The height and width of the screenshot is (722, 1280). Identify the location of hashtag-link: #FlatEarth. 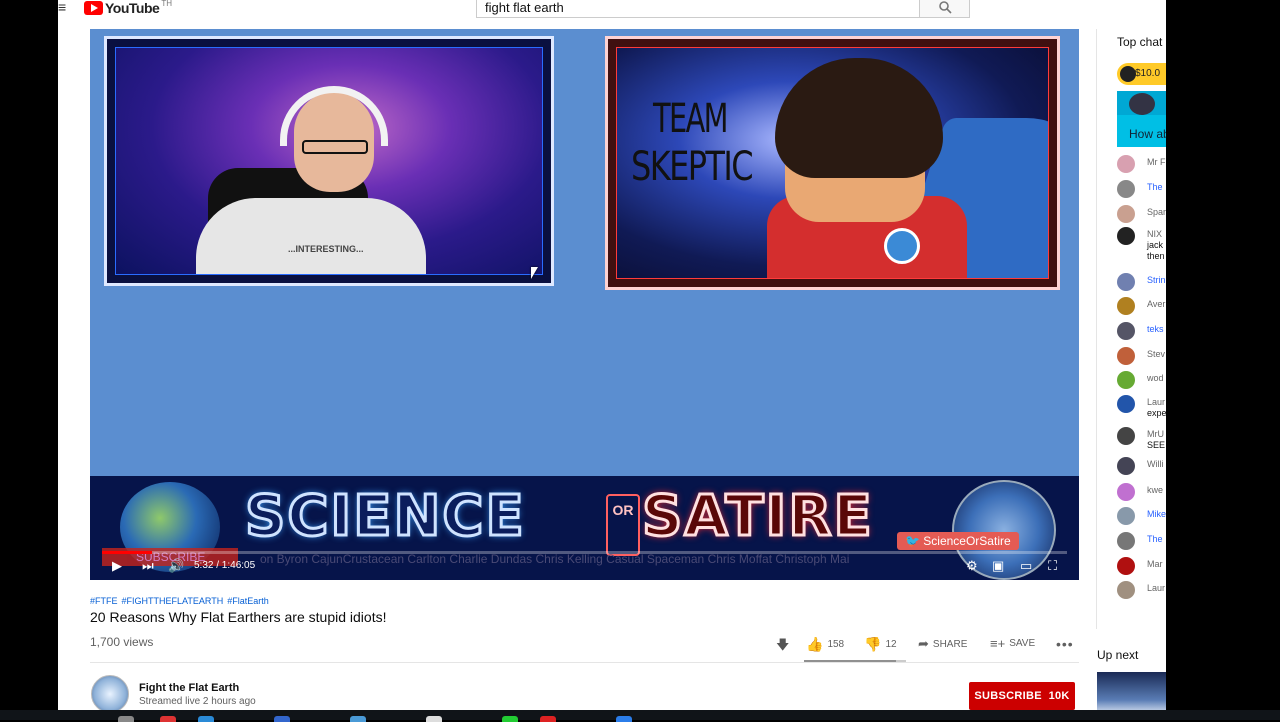
(248, 601).